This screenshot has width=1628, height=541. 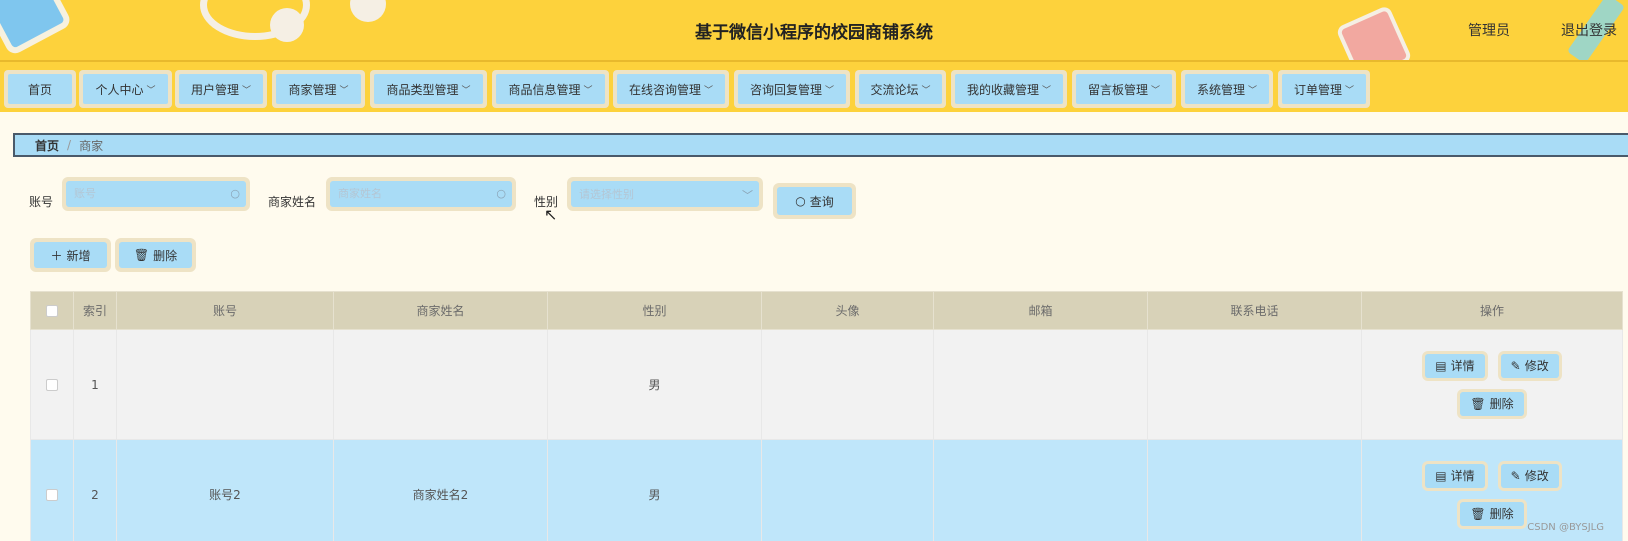 I want to click on nav-item-system-management: 系统管理 ﹀, so click(x=1227, y=89).